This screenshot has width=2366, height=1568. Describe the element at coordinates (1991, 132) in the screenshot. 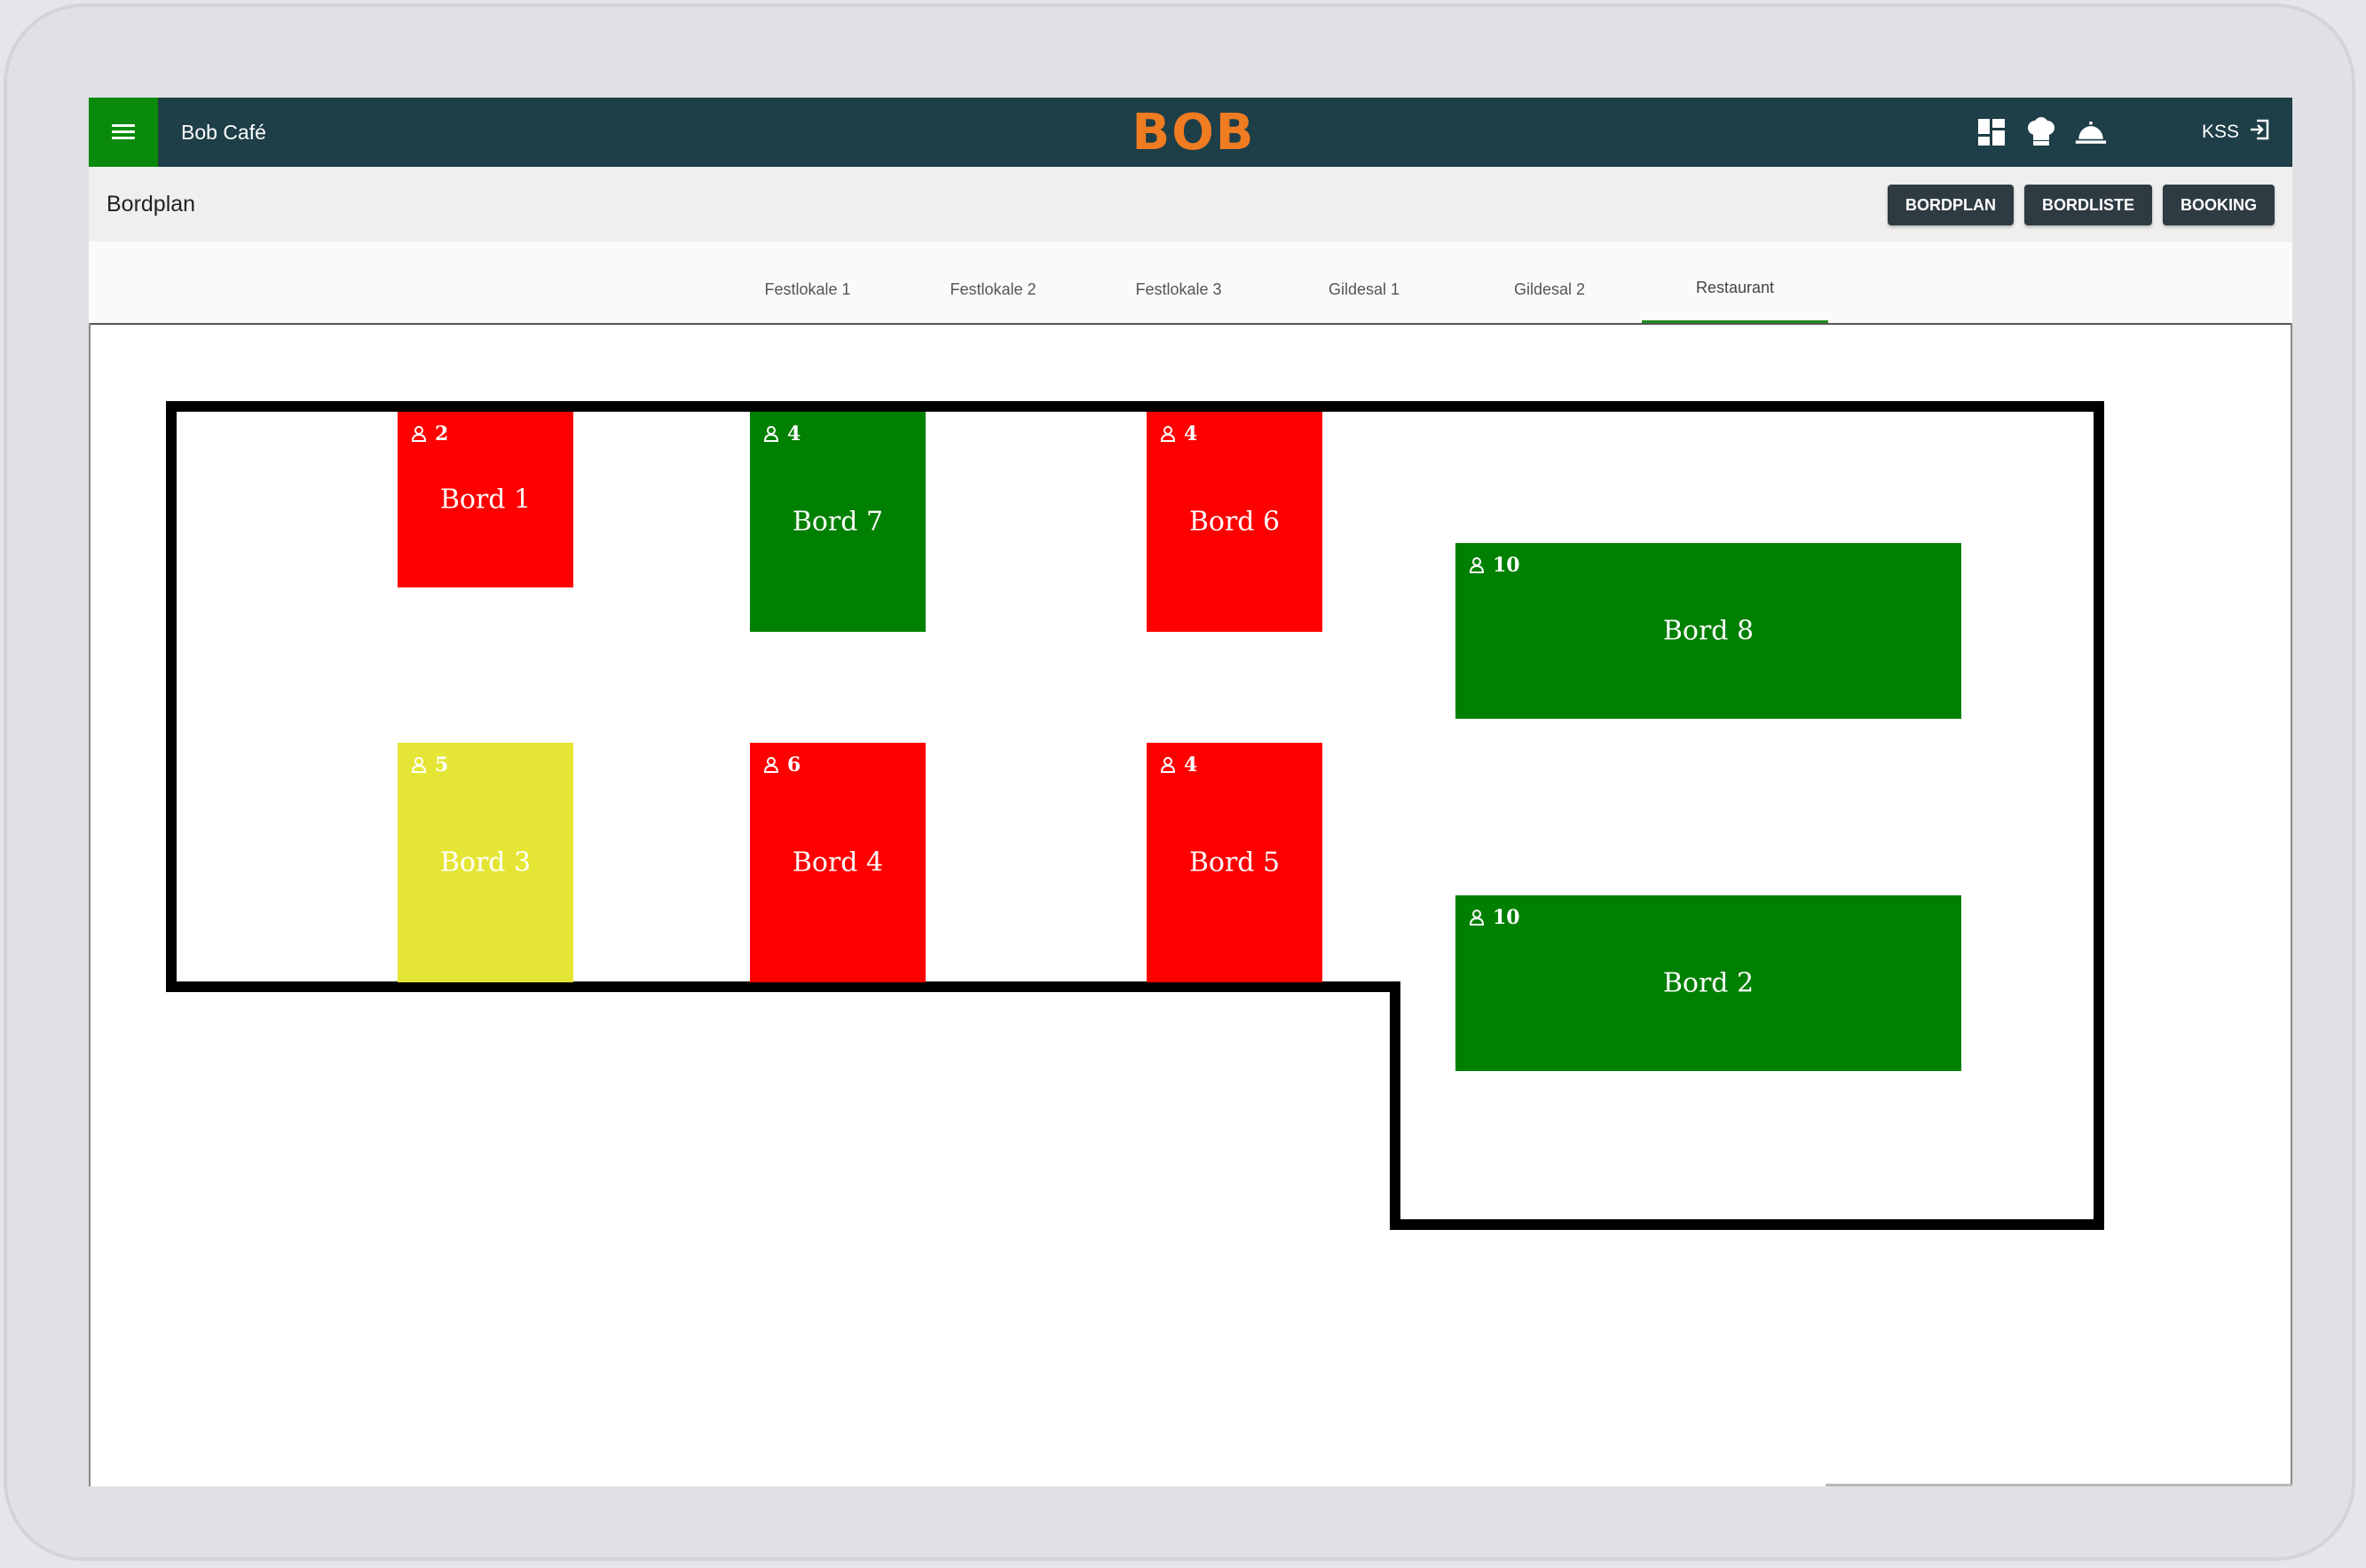

I see `dashboard-icon` at that location.